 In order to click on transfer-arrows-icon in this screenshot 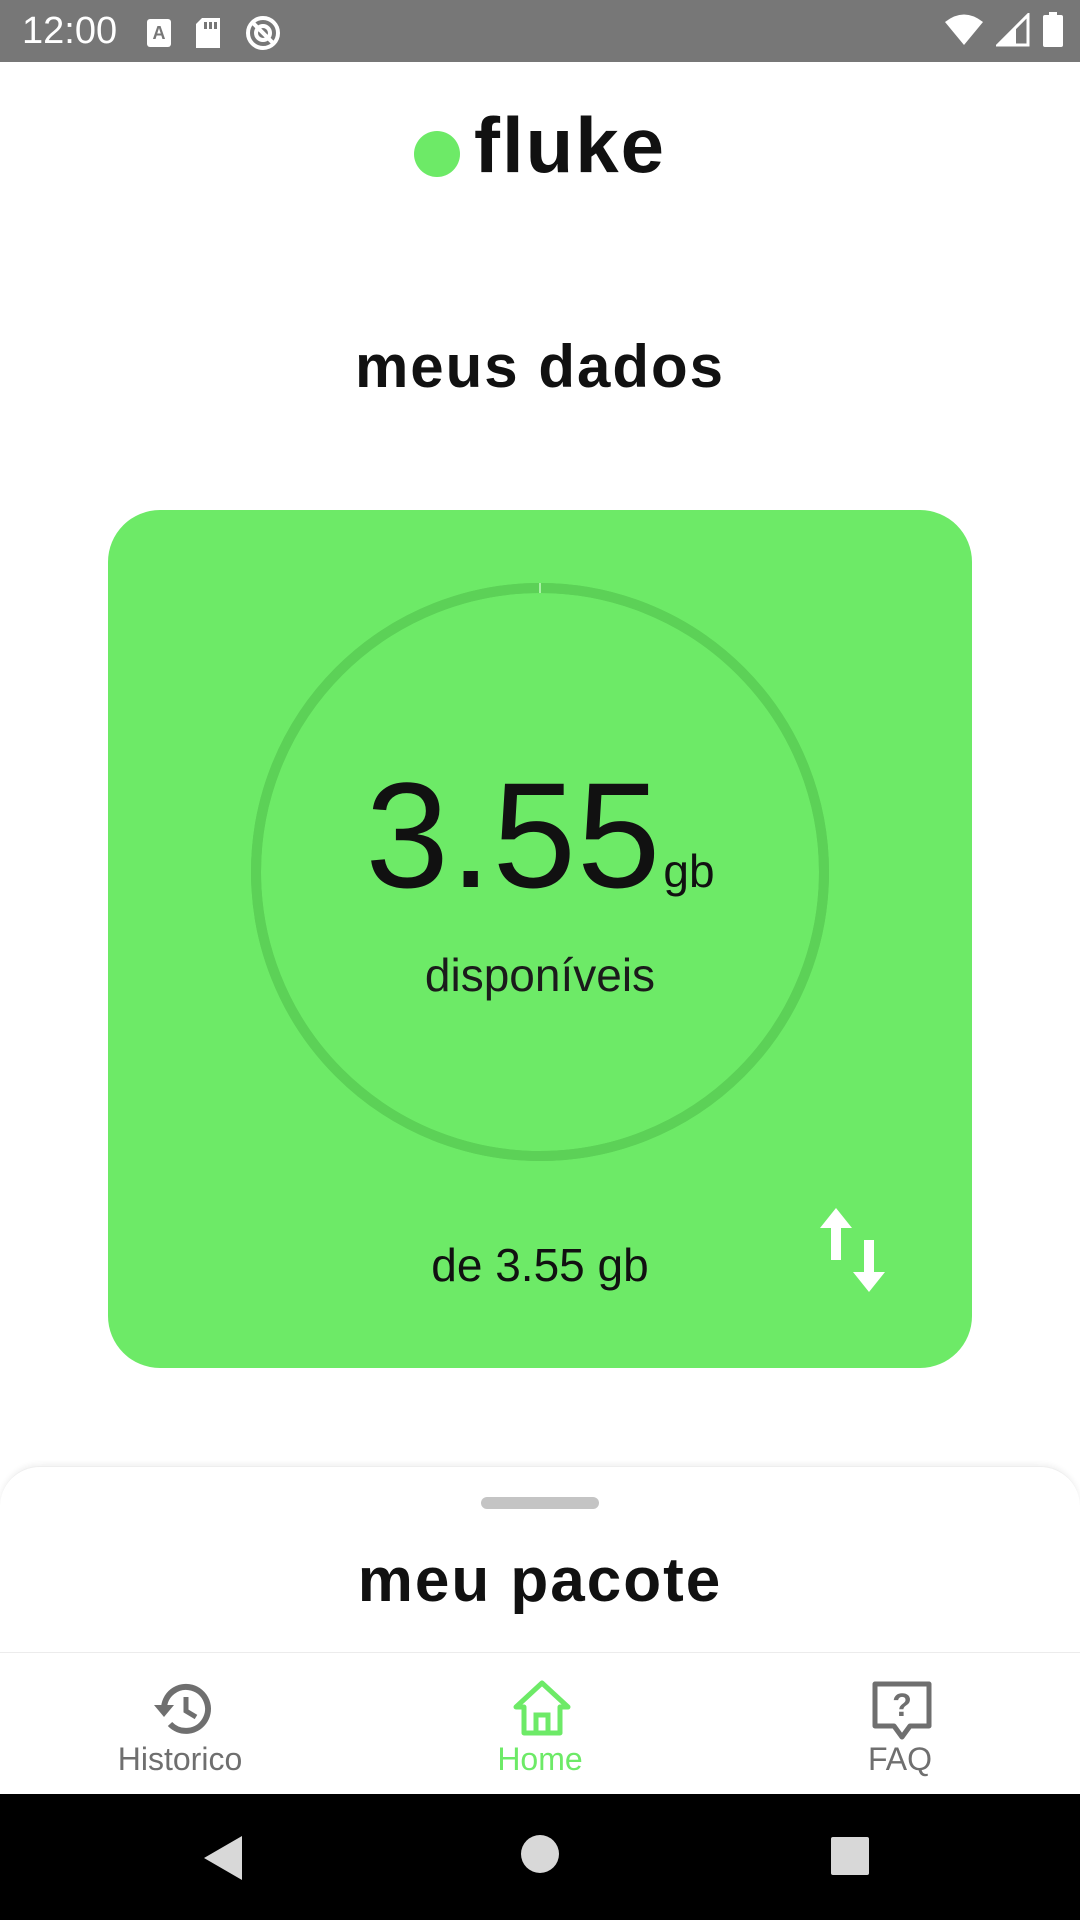, I will do `click(855, 1252)`.